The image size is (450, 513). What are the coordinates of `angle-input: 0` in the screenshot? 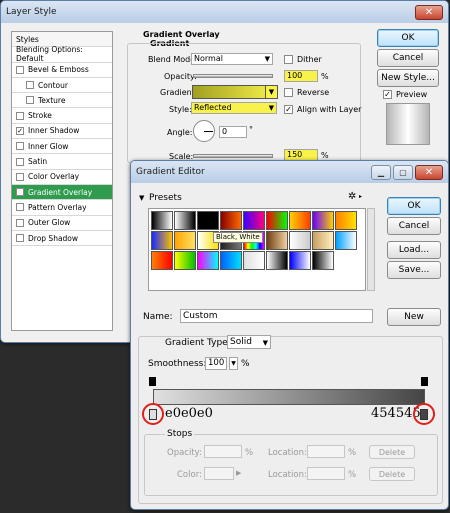 It's located at (233, 132).